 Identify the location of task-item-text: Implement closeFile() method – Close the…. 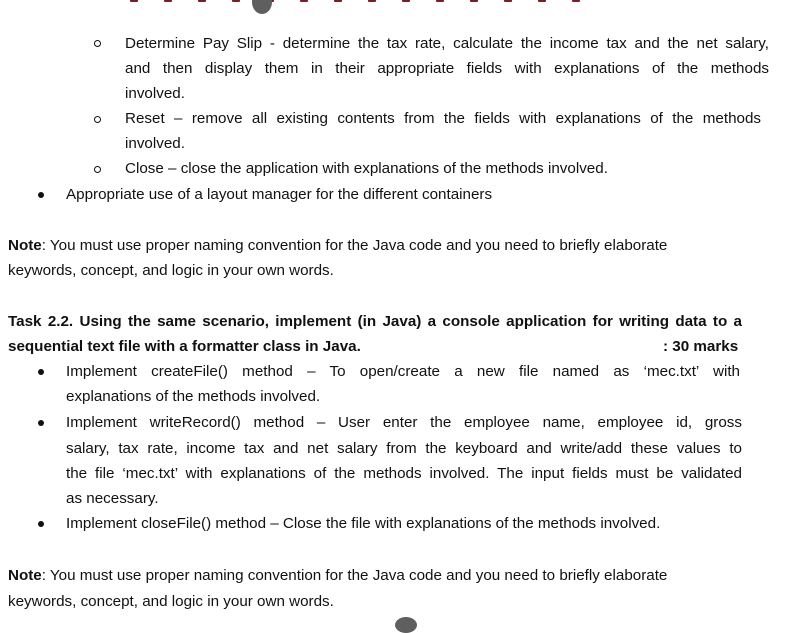
(363, 523).